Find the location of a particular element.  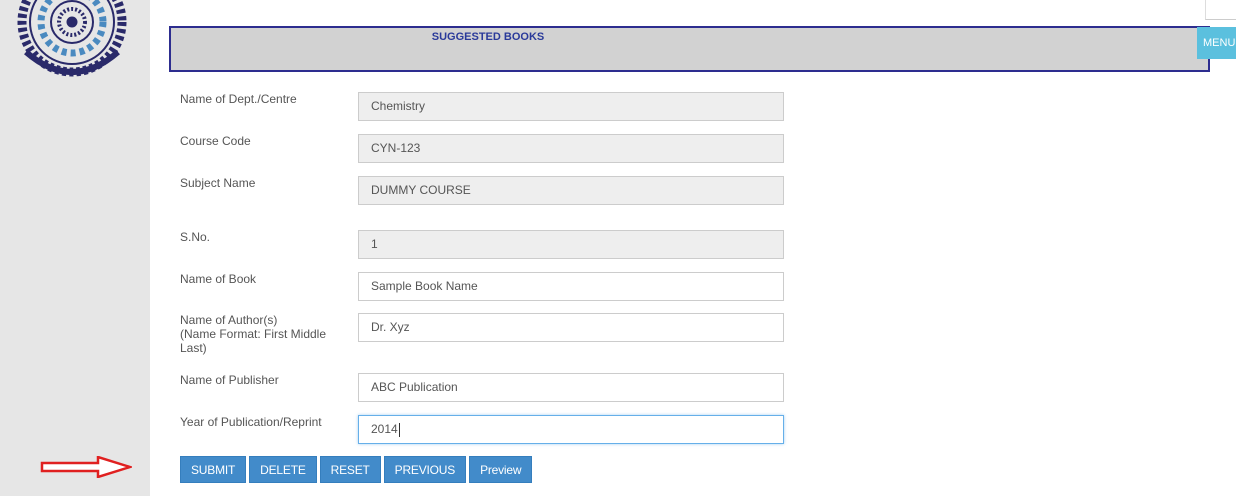

dept-label: Name of Dept./Centre is located at coordinates (238, 99).